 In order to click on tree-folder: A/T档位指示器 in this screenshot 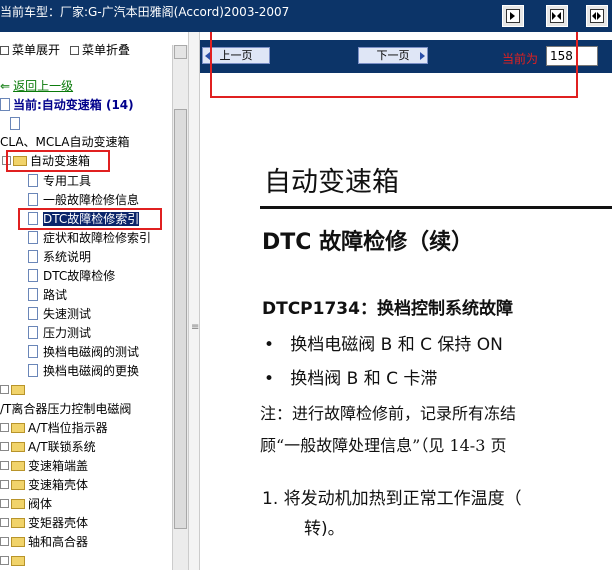, I will do `click(54, 428)`.